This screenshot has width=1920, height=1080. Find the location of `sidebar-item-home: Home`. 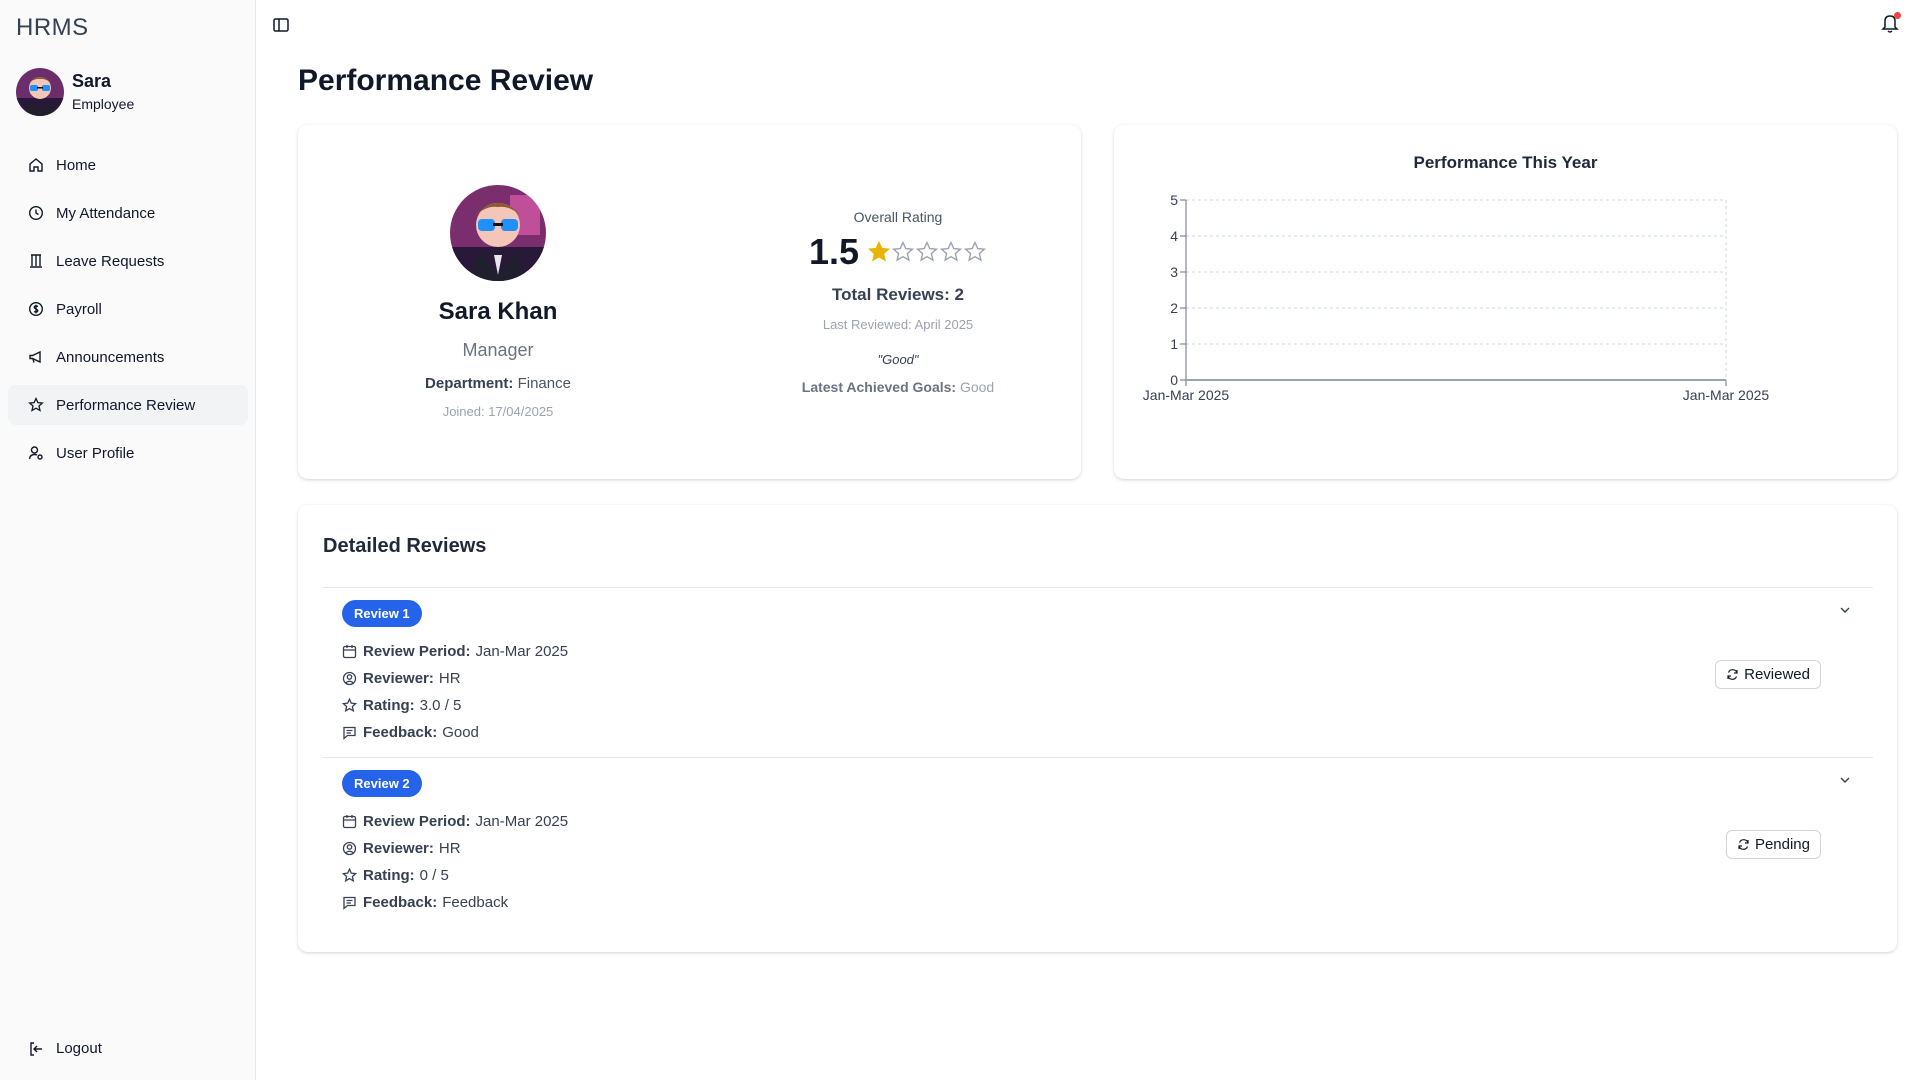

sidebar-item-home: Home is located at coordinates (128, 165).